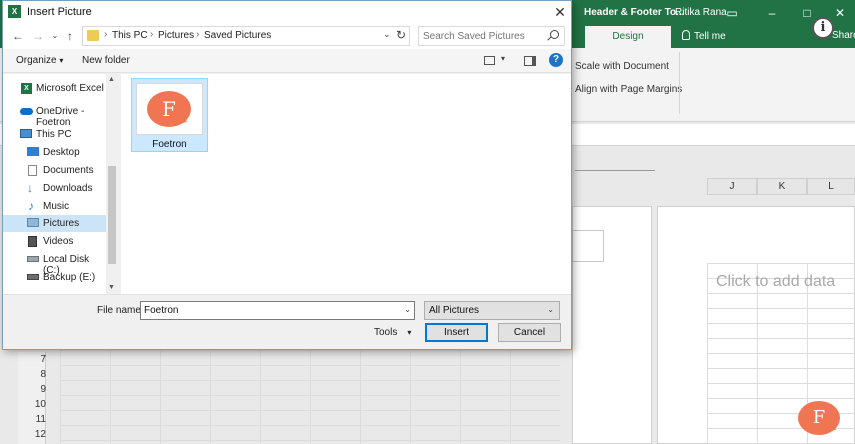  What do you see at coordinates (628, 37) in the screenshot?
I see `tab-design: Design` at bounding box center [628, 37].